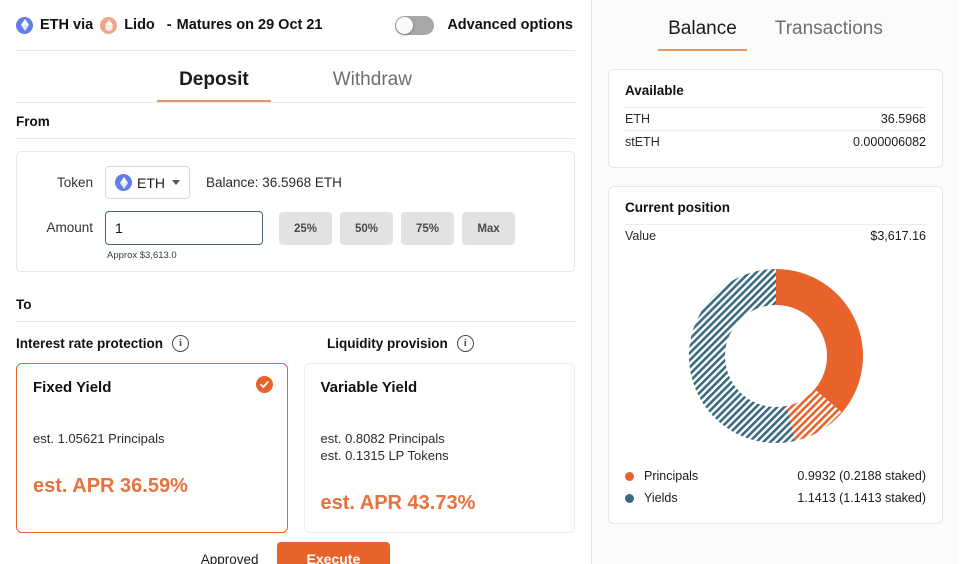  I want to click on amount-row: Amount Approx $3,613.0 25% 50% 75% Max, so click(295, 236).